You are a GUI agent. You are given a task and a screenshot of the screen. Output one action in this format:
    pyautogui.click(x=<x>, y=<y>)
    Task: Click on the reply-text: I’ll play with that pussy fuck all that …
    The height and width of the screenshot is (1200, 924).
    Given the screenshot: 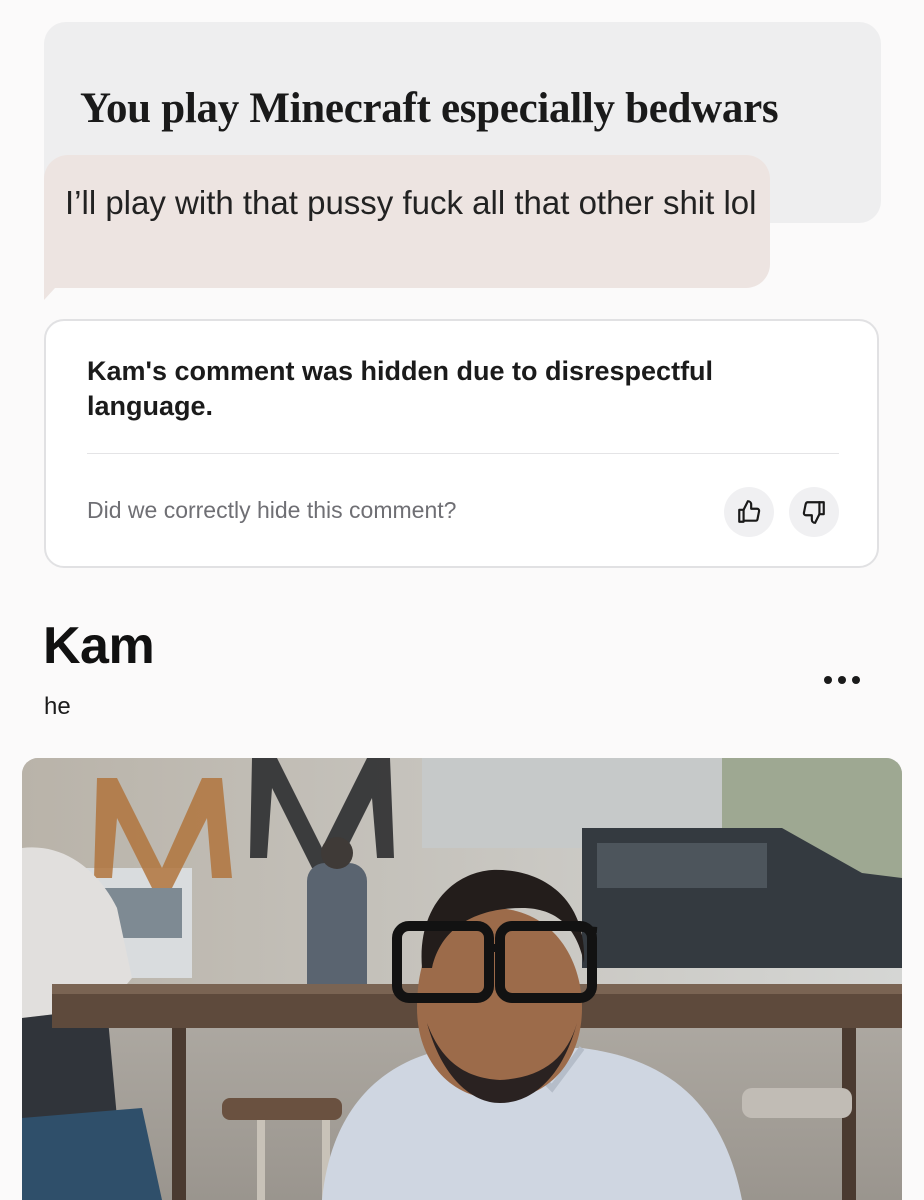 What is the action you would take?
    pyautogui.click(x=411, y=202)
    